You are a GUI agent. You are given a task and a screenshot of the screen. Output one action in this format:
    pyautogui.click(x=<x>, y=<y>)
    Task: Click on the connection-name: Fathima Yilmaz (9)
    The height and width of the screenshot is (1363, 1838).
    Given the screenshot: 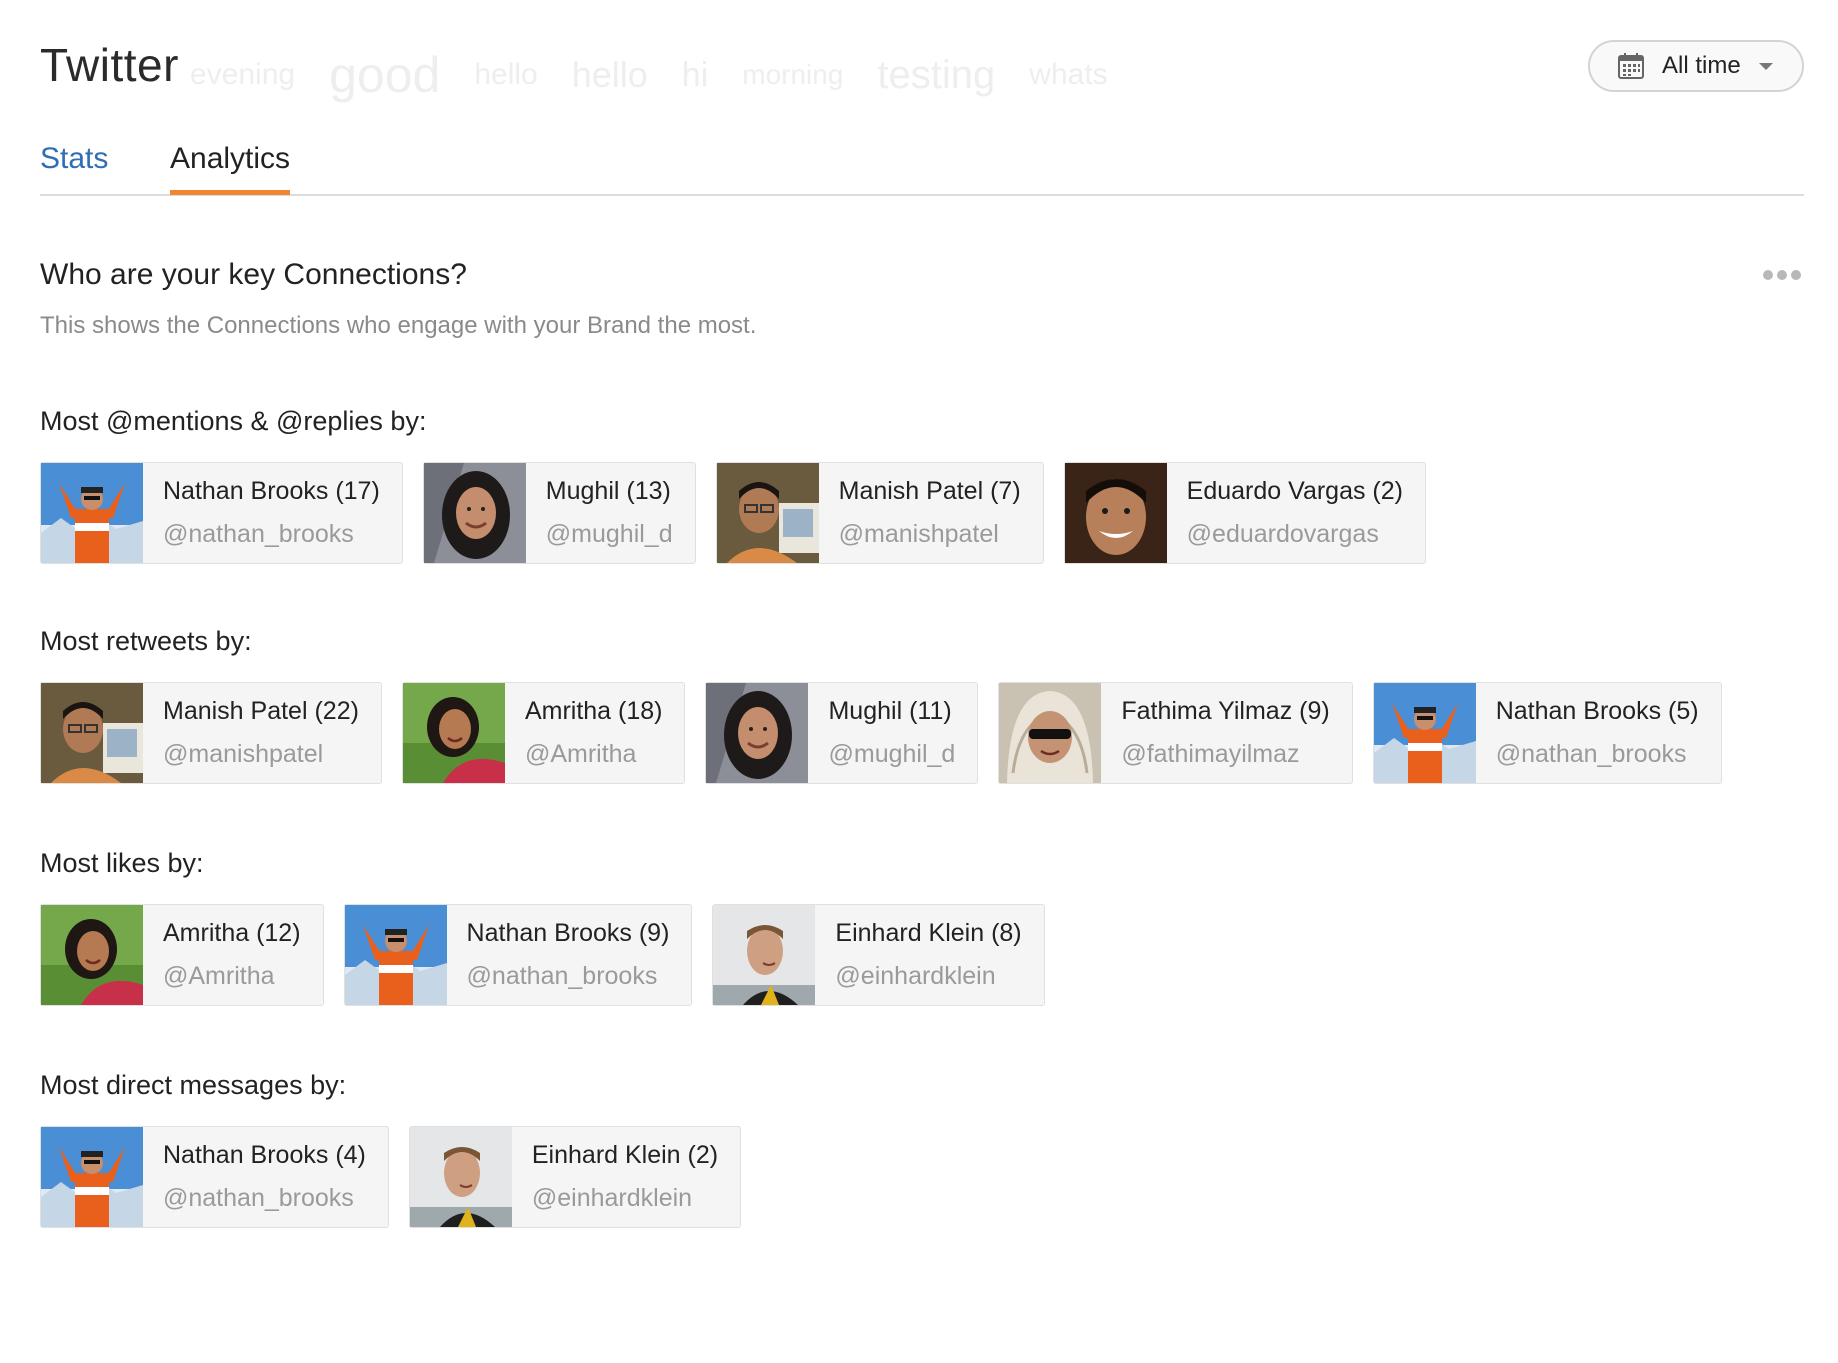 What is the action you would take?
    pyautogui.click(x=1225, y=711)
    